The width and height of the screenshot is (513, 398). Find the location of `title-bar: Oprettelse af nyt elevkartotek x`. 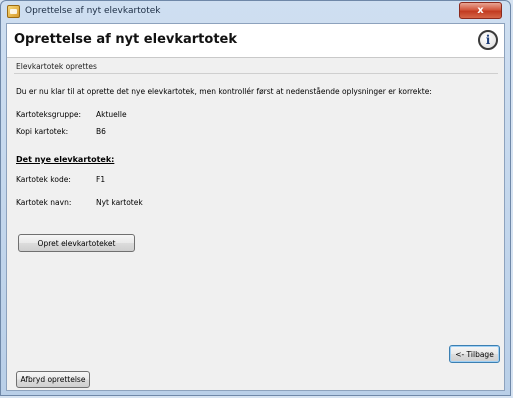

title-bar: Oprettelse af nyt elevkartotek x is located at coordinates (255, 12).